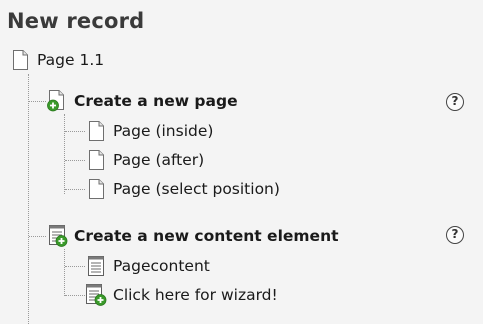  I want to click on item-label: Page (inside), so click(163, 131).